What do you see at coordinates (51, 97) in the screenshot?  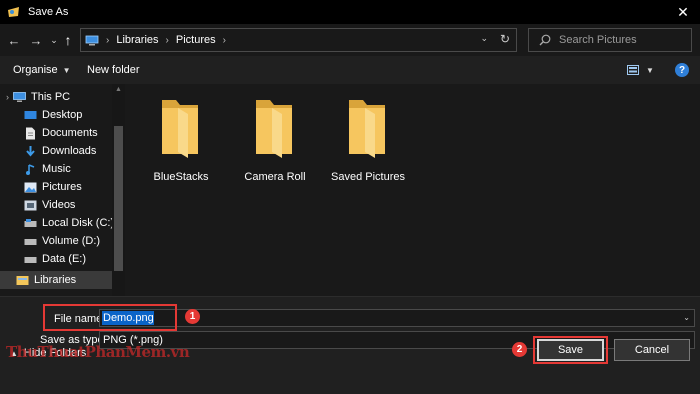 I see `sidebar-item-label: This PC` at bounding box center [51, 97].